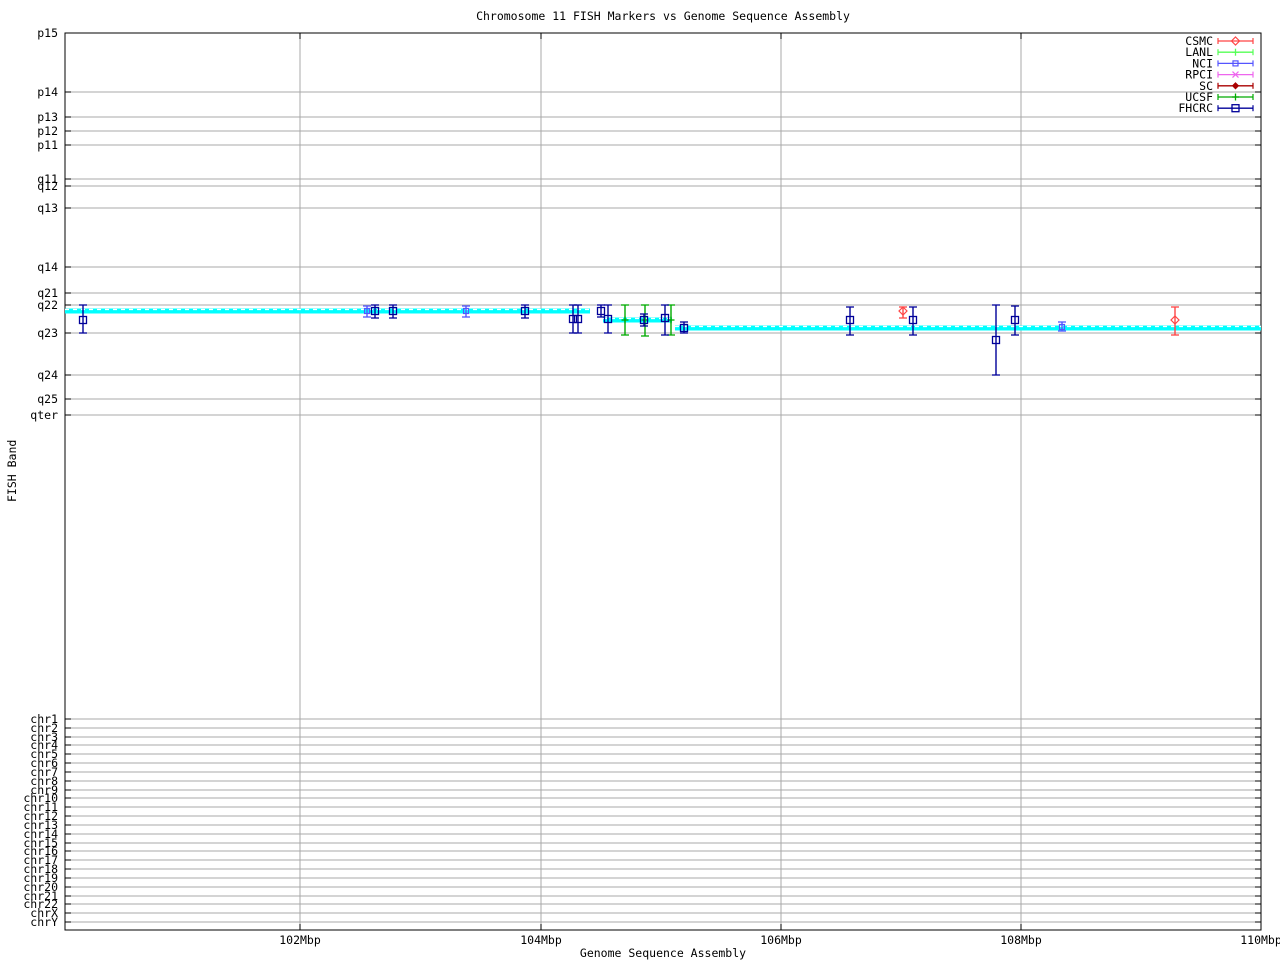  Describe the element at coordinates (47, 333) in the screenshot. I see `band-label: q23` at that location.